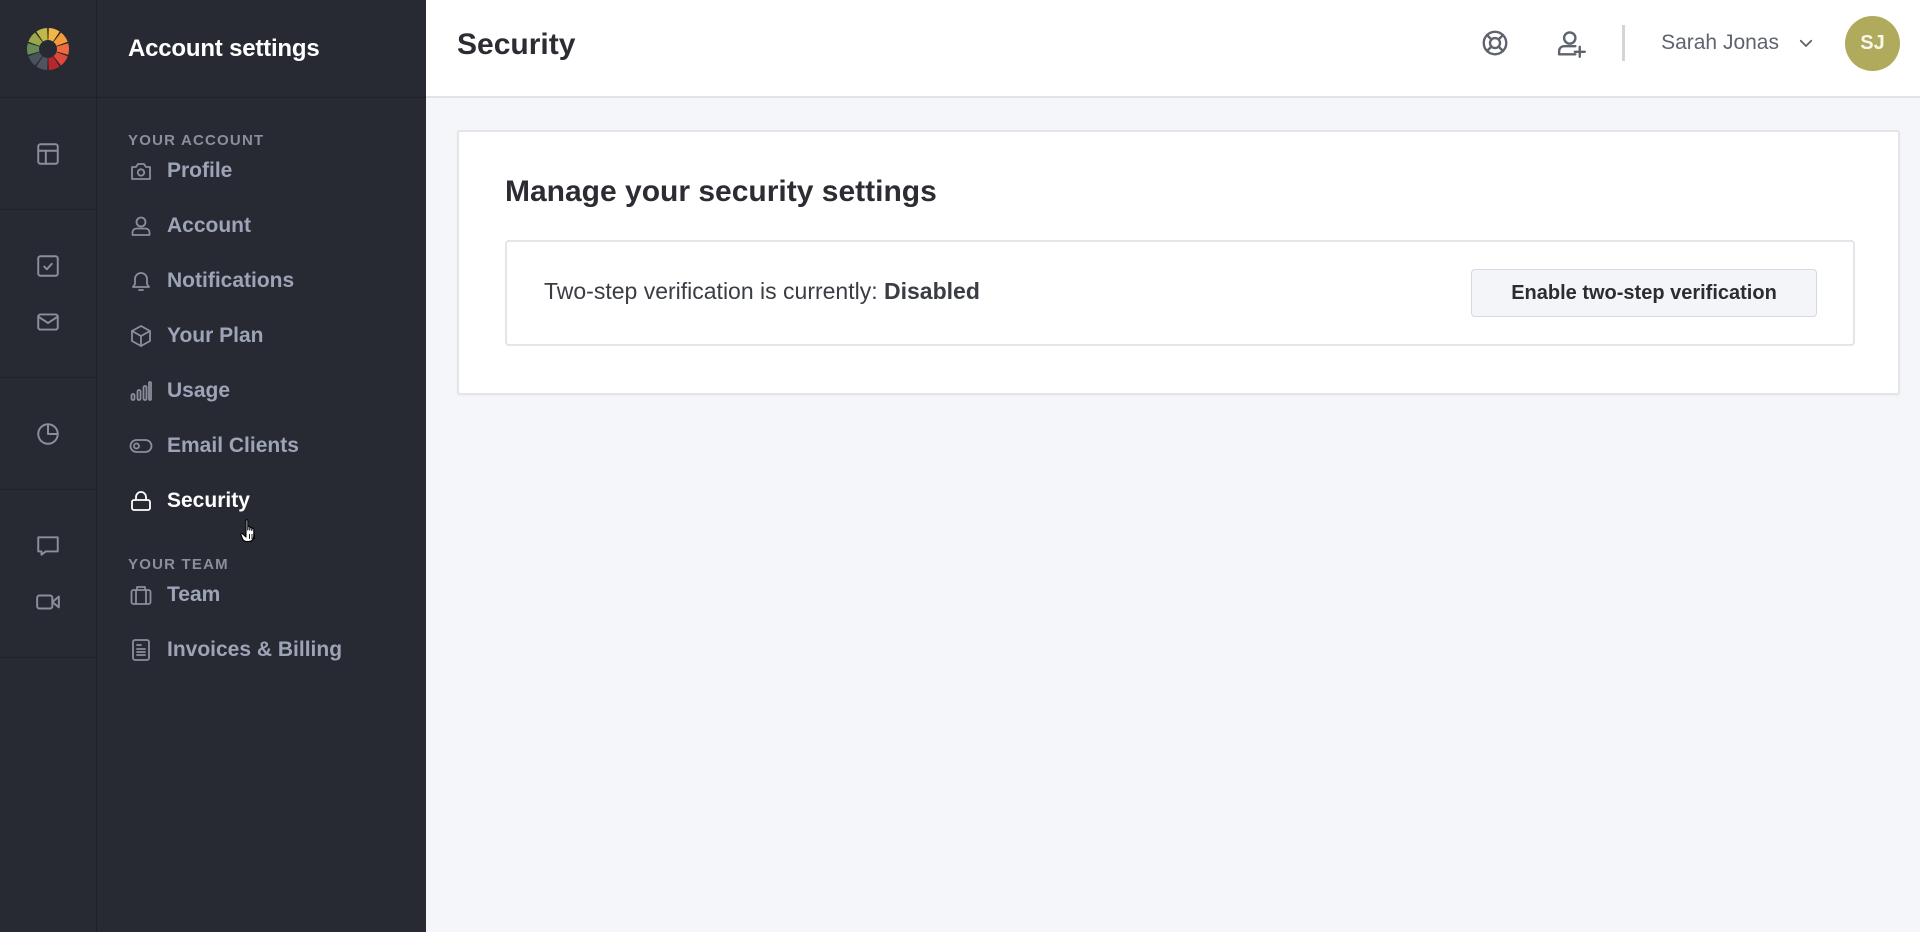 The height and width of the screenshot is (932, 1920). I want to click on logo-area, so click(48, 49).